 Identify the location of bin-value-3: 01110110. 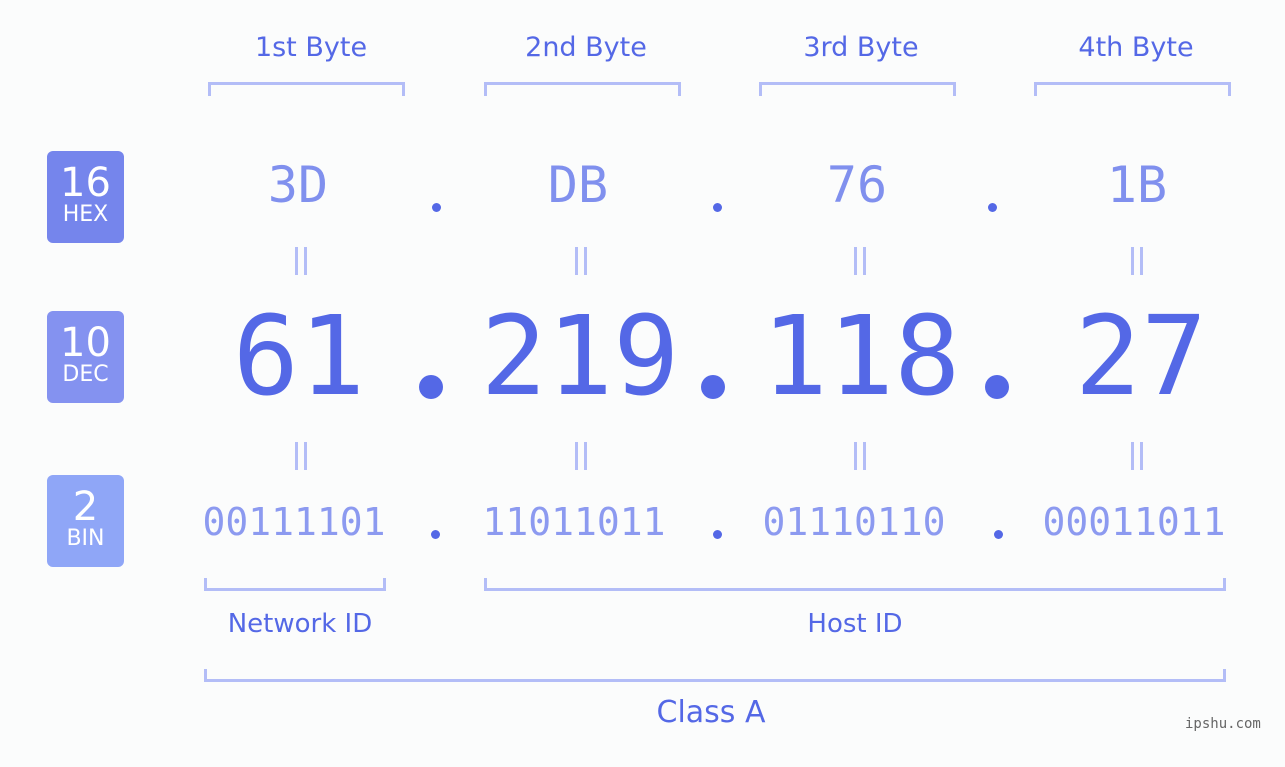
(854, 522).